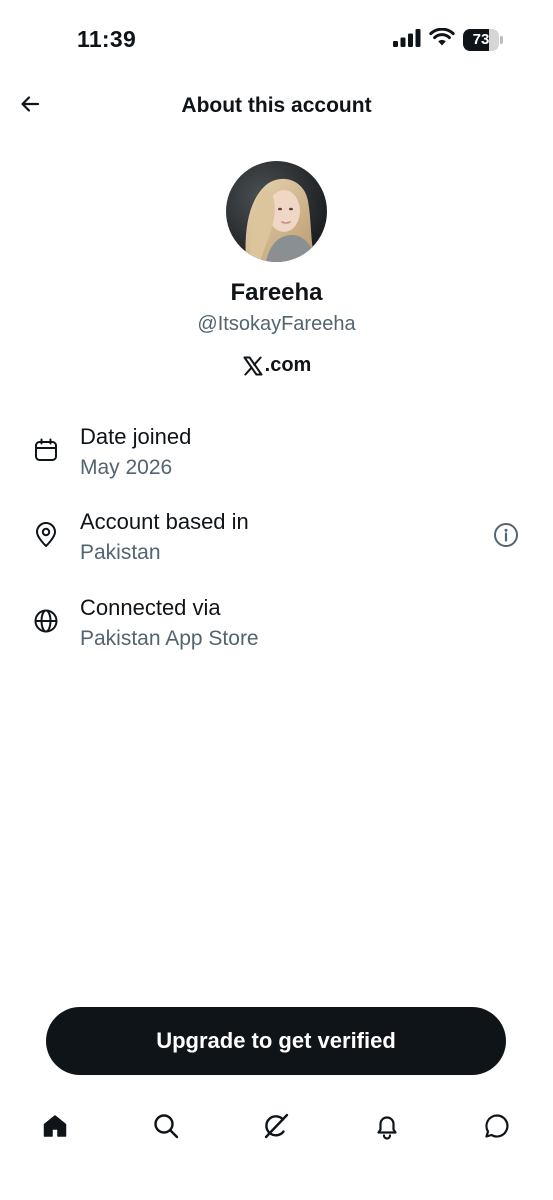 This screenshot has height=1200, width=553. Describe the element at coordinates (276, 324) in the screenshot. I see `user-handle: @ItsokayFareeha` at that location.